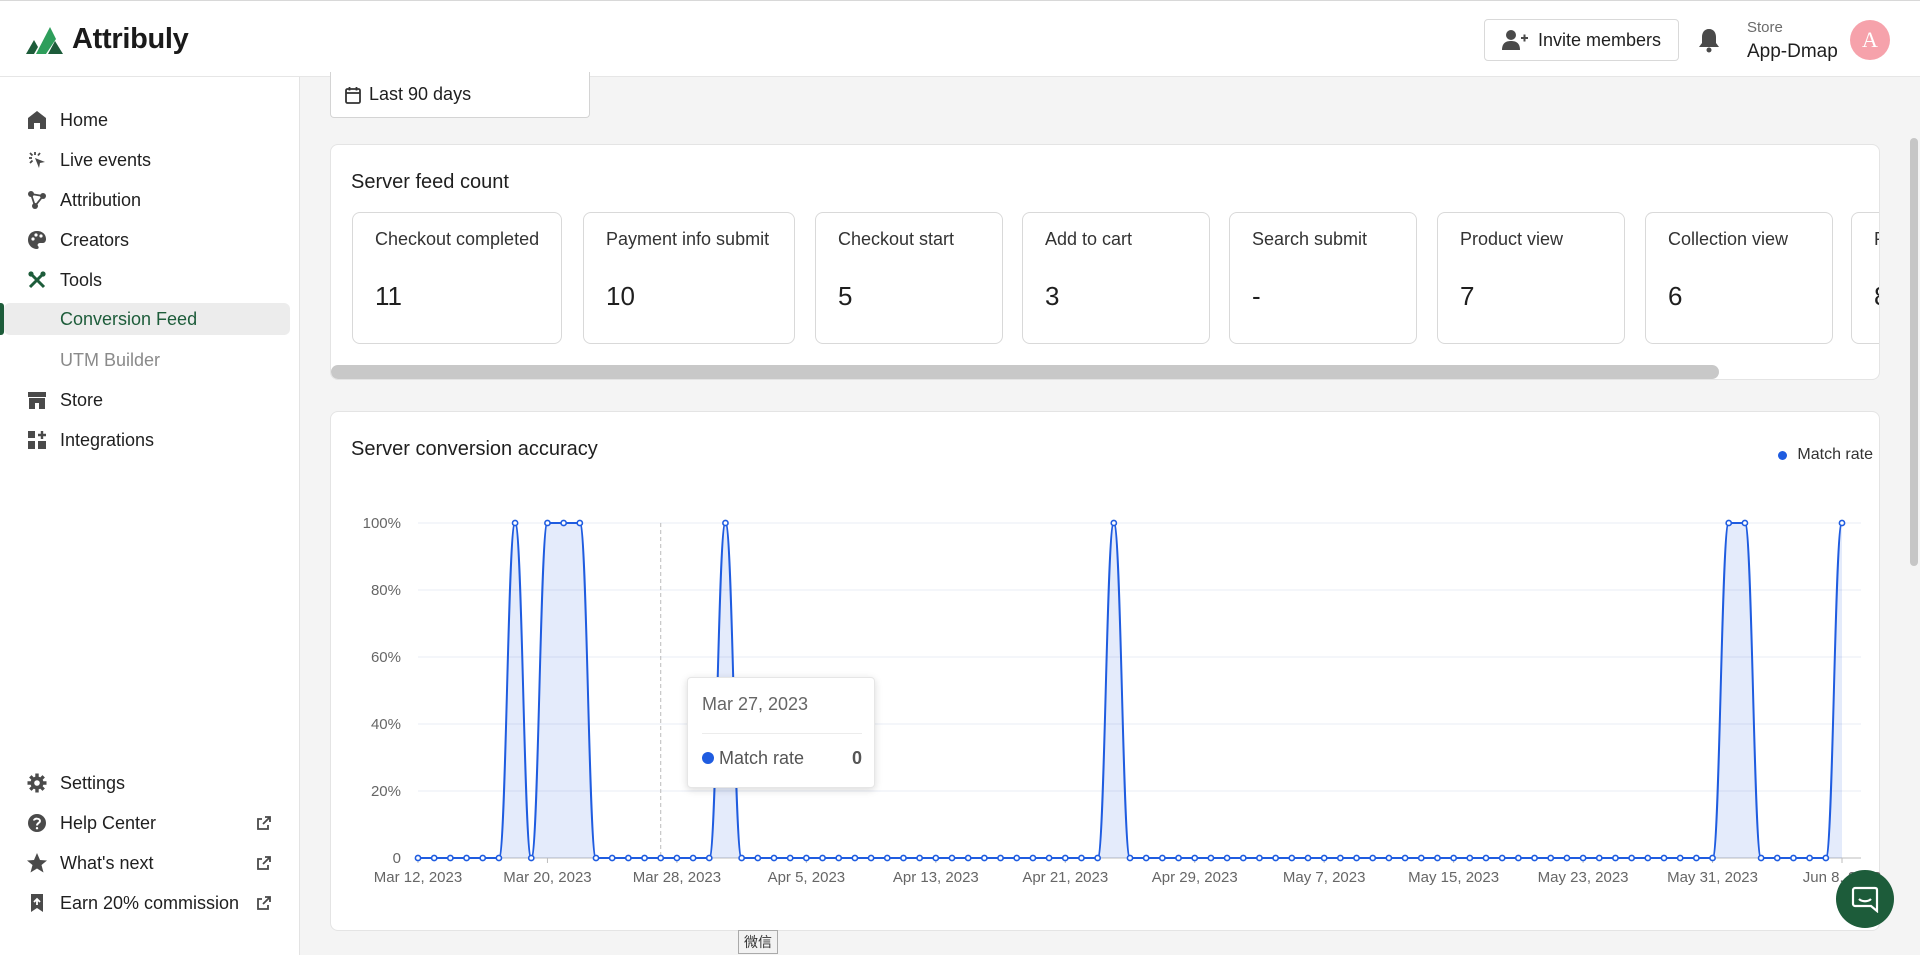 The height and width of the screenshot is (955, 1920). I want to click on logo: Attribuly, so click(106, 39).